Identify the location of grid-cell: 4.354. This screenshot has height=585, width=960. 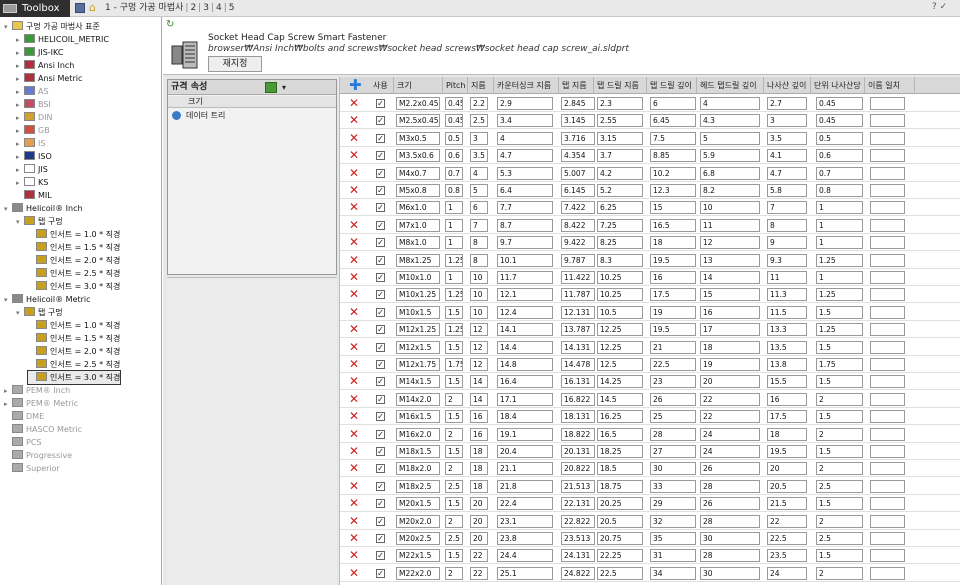
(578, 156).